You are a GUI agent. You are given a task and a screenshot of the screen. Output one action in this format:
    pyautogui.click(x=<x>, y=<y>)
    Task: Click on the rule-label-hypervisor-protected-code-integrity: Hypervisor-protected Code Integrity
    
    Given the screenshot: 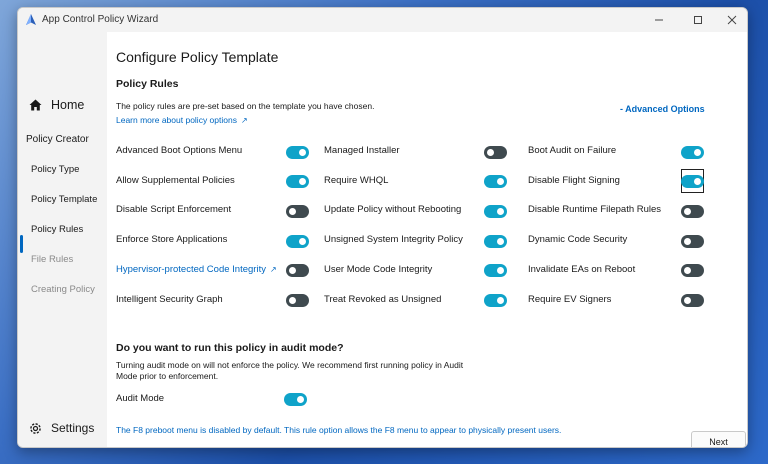 What is the action you would take?
    pyautogui.click(x=191, y=269)
    